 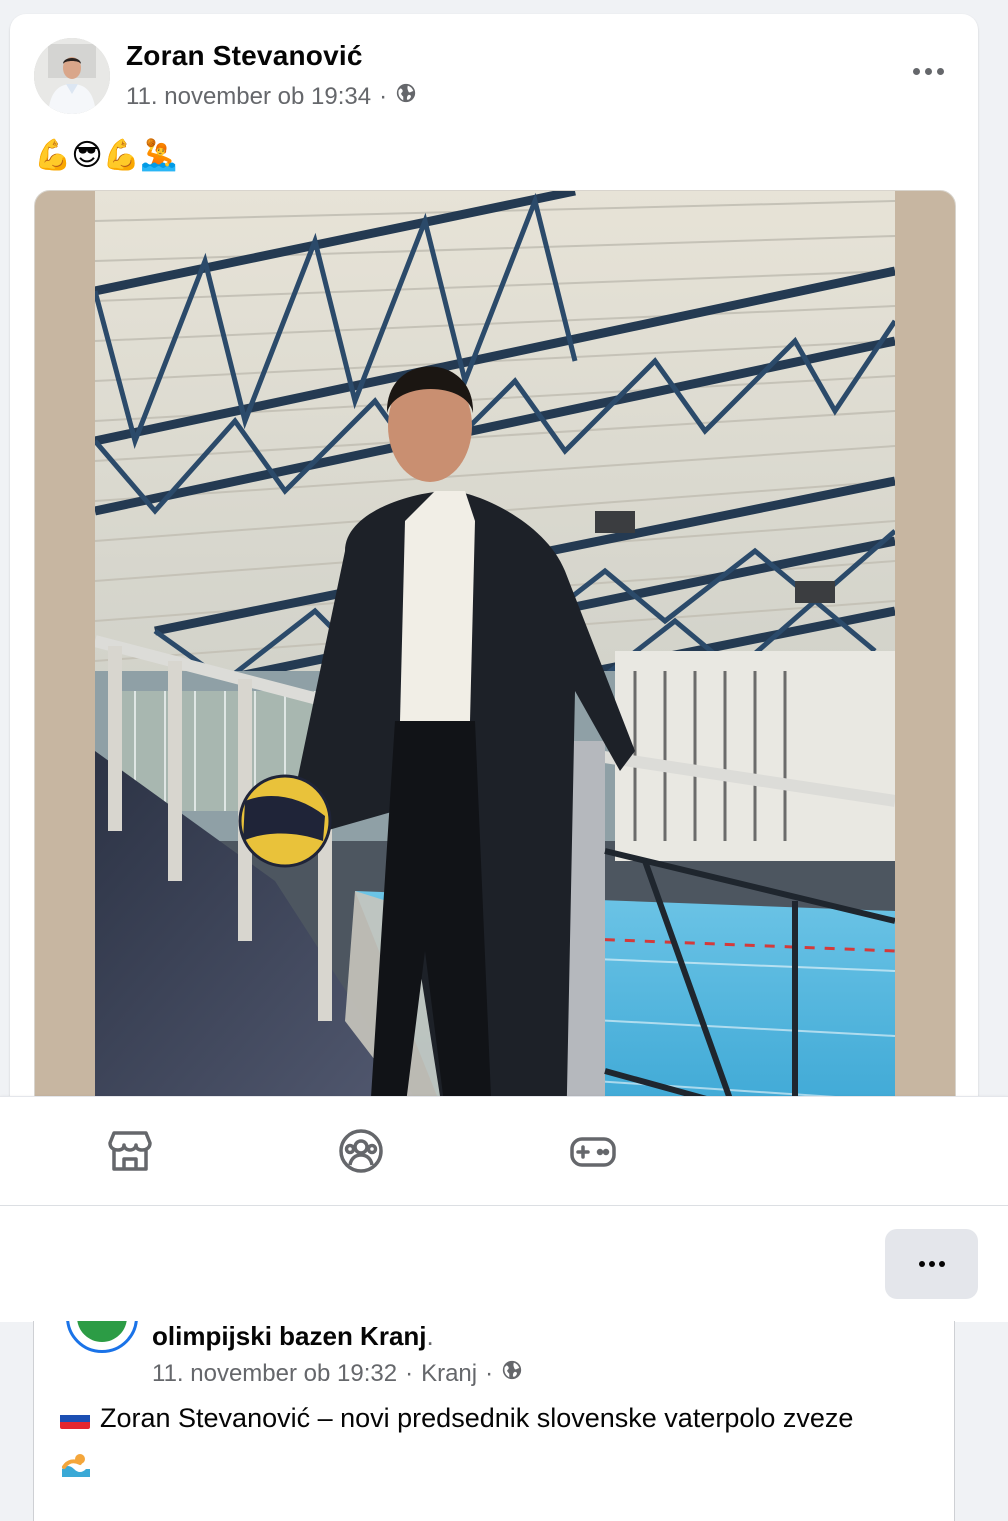 I want to click on shared-post-meta: 11. november ob 19:32 · Kranj ·, so click(x=337, y=1373).